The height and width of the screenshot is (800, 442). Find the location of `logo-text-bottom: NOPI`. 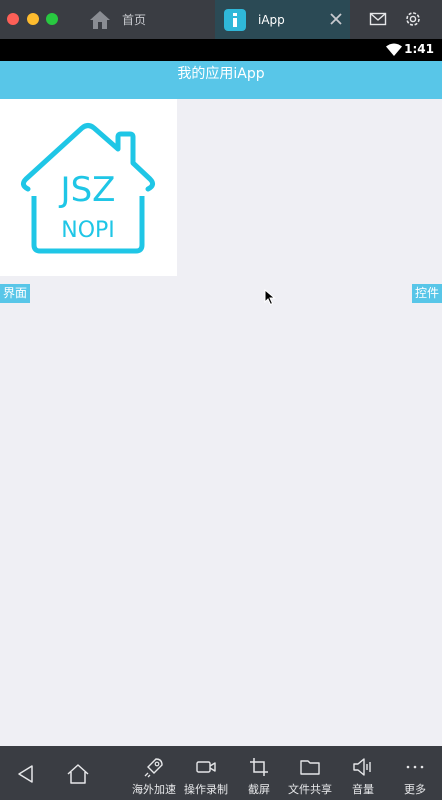

logo-text-bottom: NOPI is located at coordinates (88, 230).